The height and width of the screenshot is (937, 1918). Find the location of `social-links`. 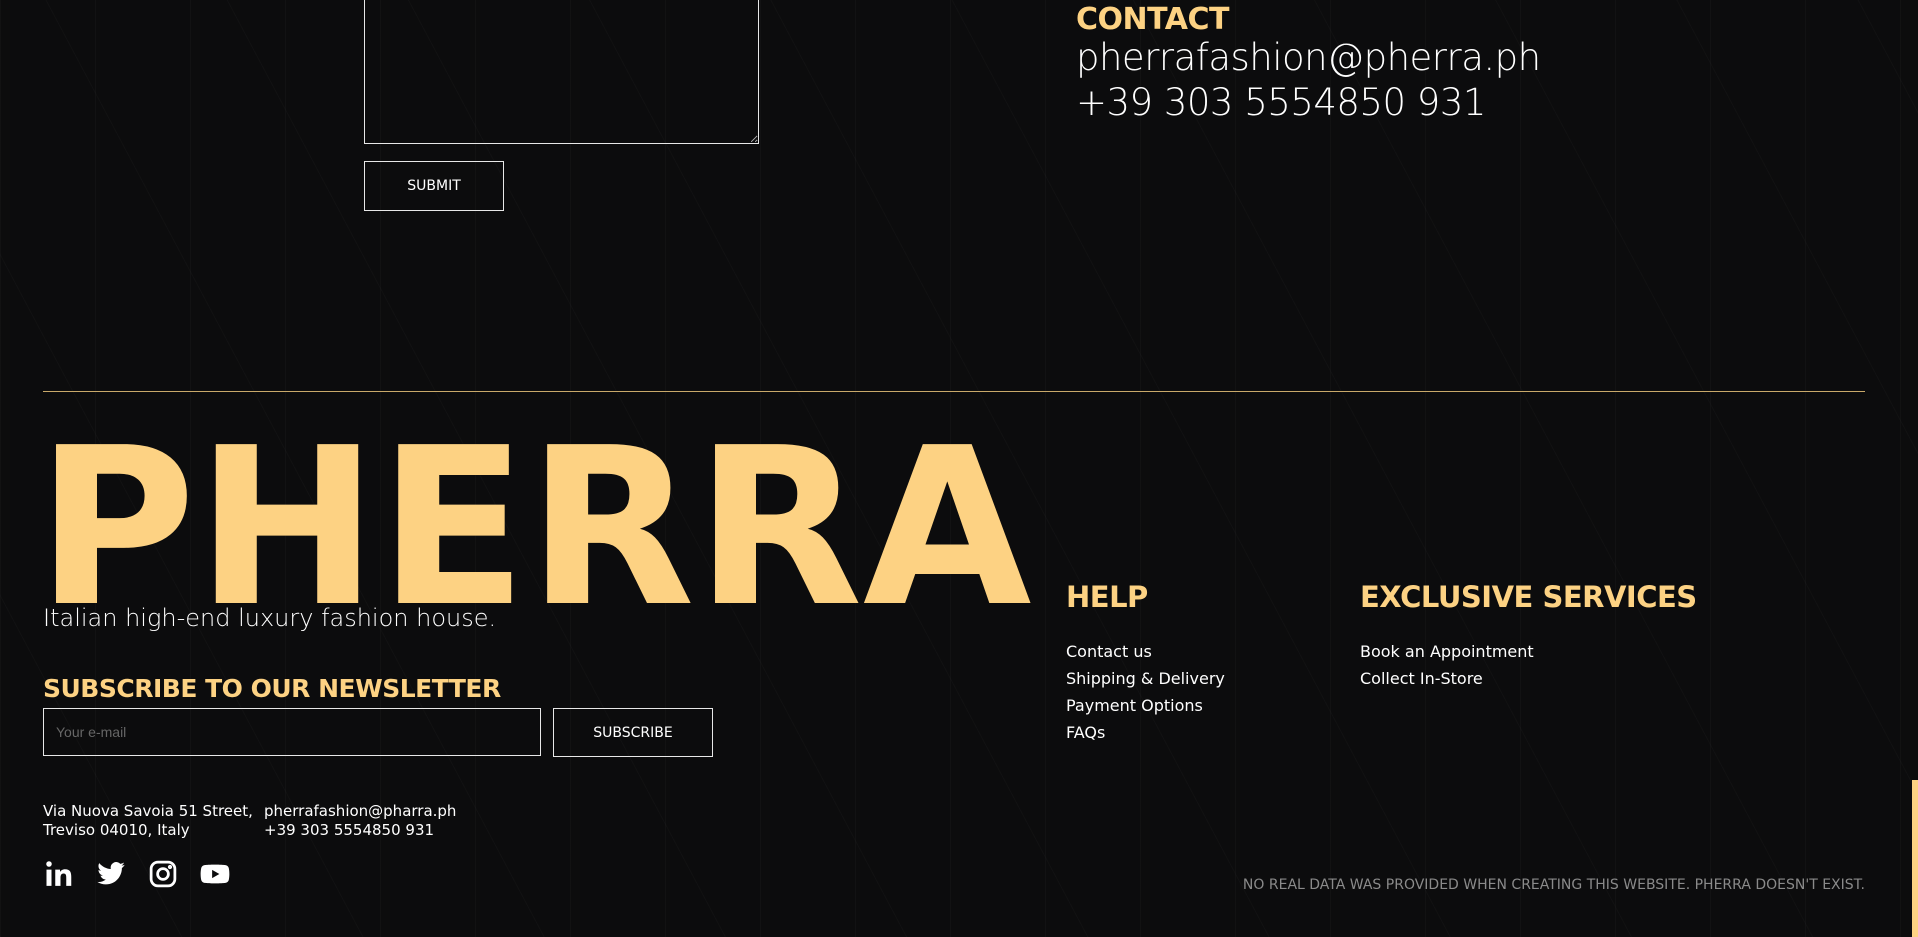

social-links is located at coordinates (137, 874).